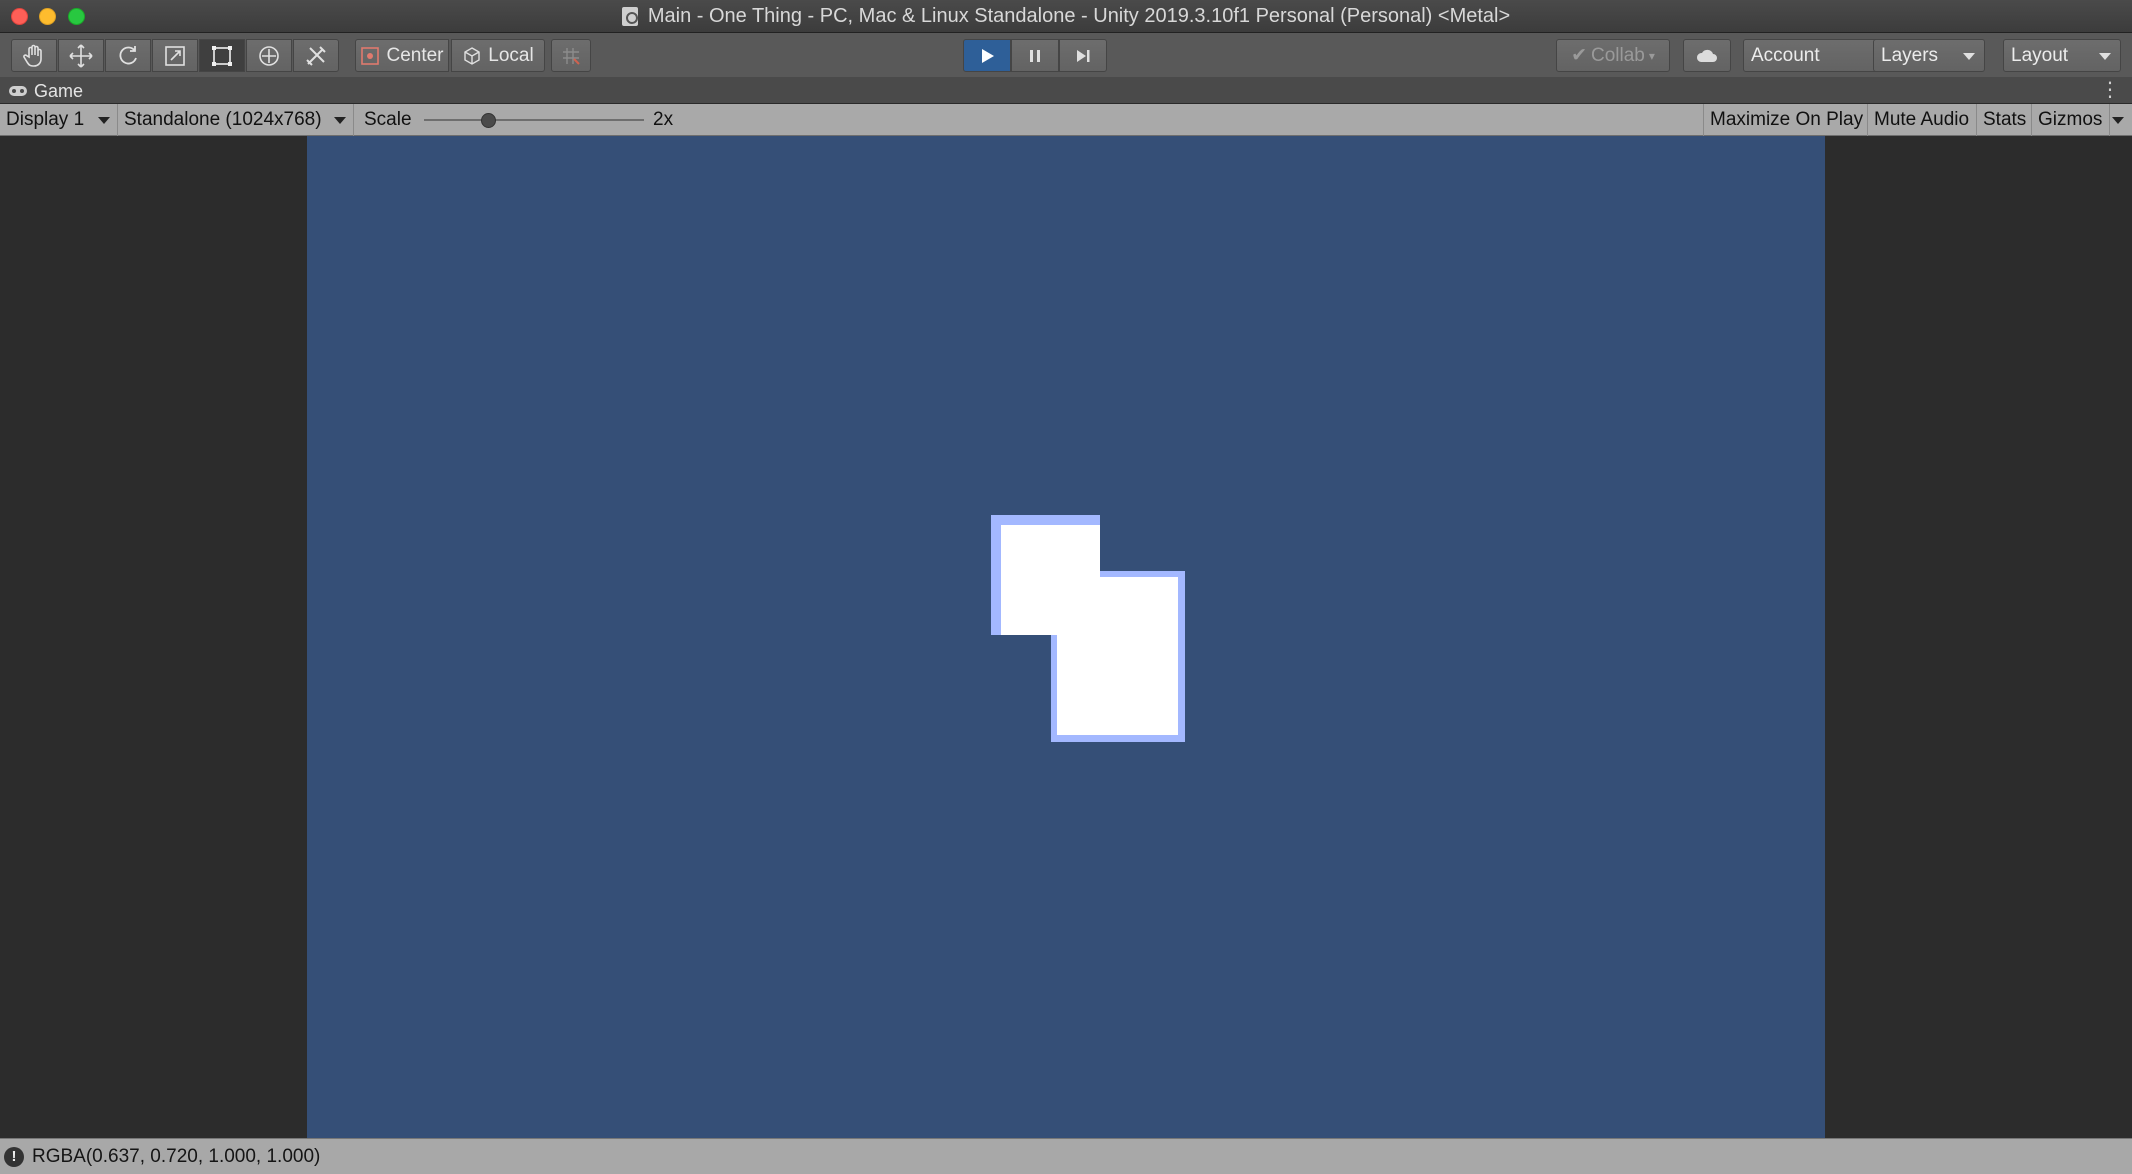  Describe the element at coordinates (2110, 90) in the screenshot. I see `panel-menu-icon: ⋮` at that location.